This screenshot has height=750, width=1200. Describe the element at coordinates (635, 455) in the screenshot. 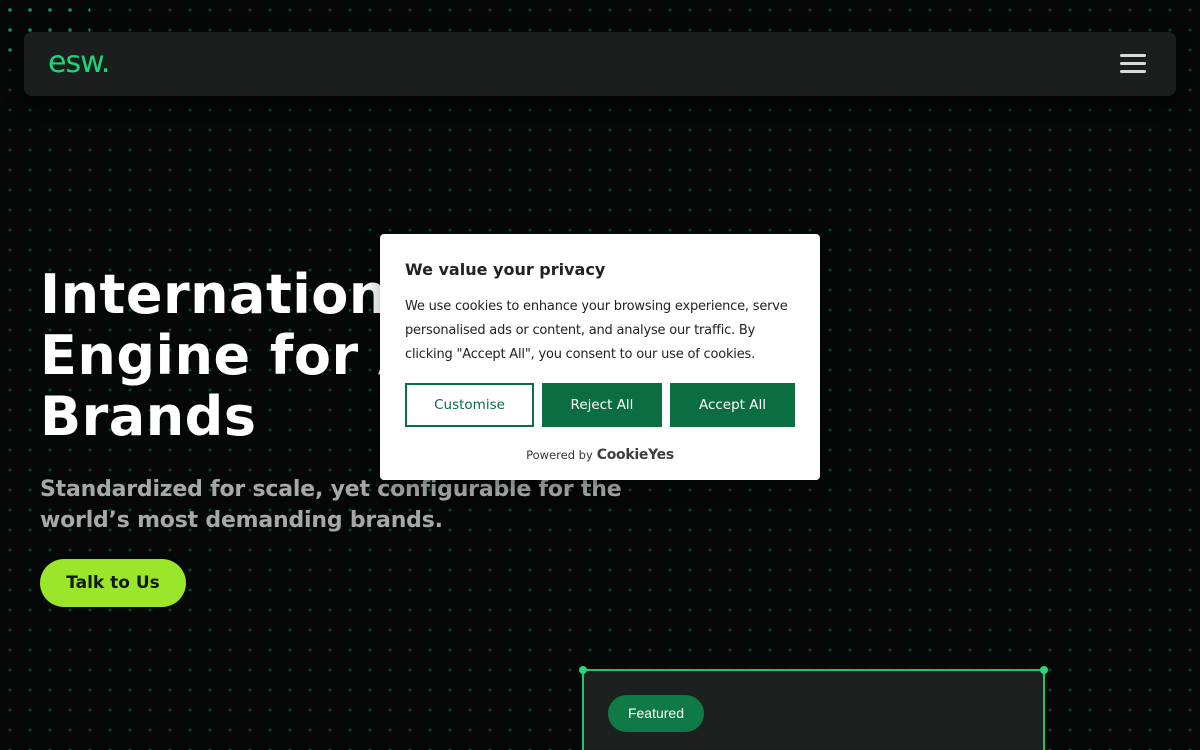

I see `cookieyes-logo: CookieYes` at that location.